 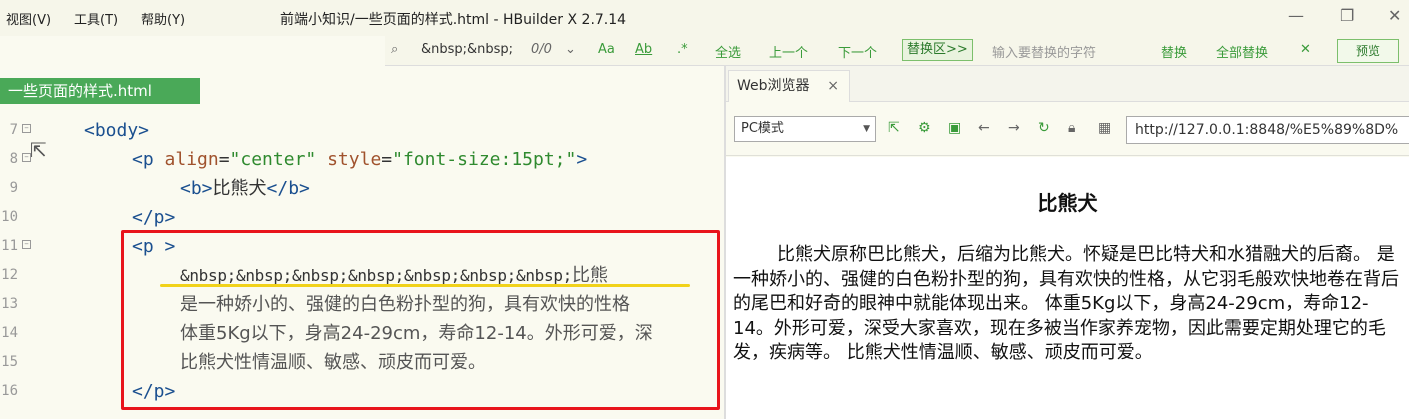 What do you see at coordinates (788, 51) in the screenshot?
I see `previous-match-button: 上一个` at bounding box center [788, 51].